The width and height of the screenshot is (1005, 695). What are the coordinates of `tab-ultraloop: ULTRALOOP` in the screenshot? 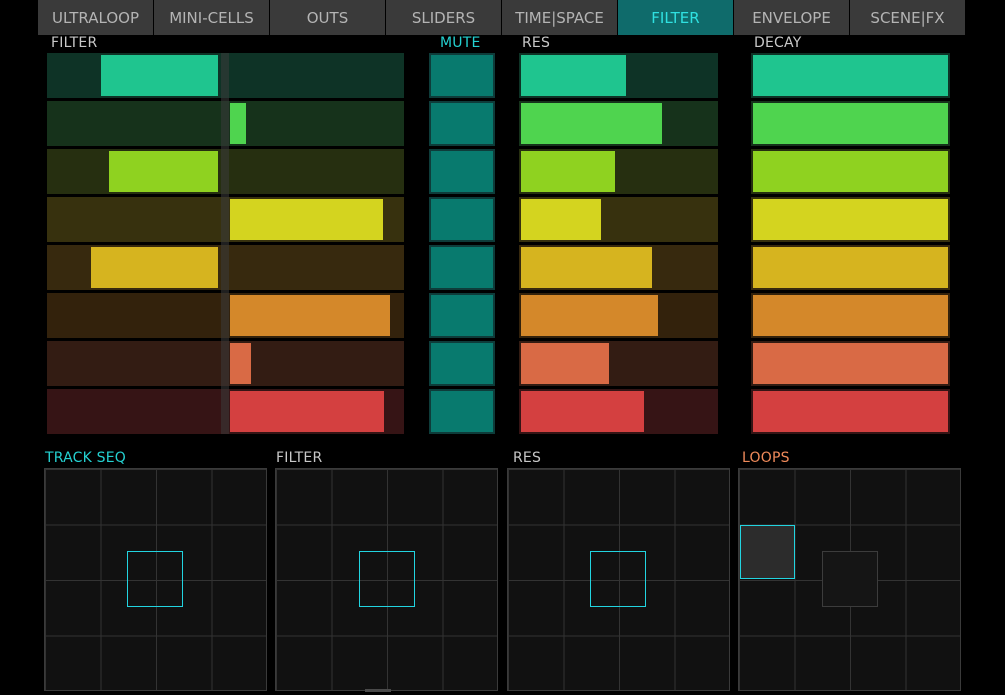 It's located at (95, 17).